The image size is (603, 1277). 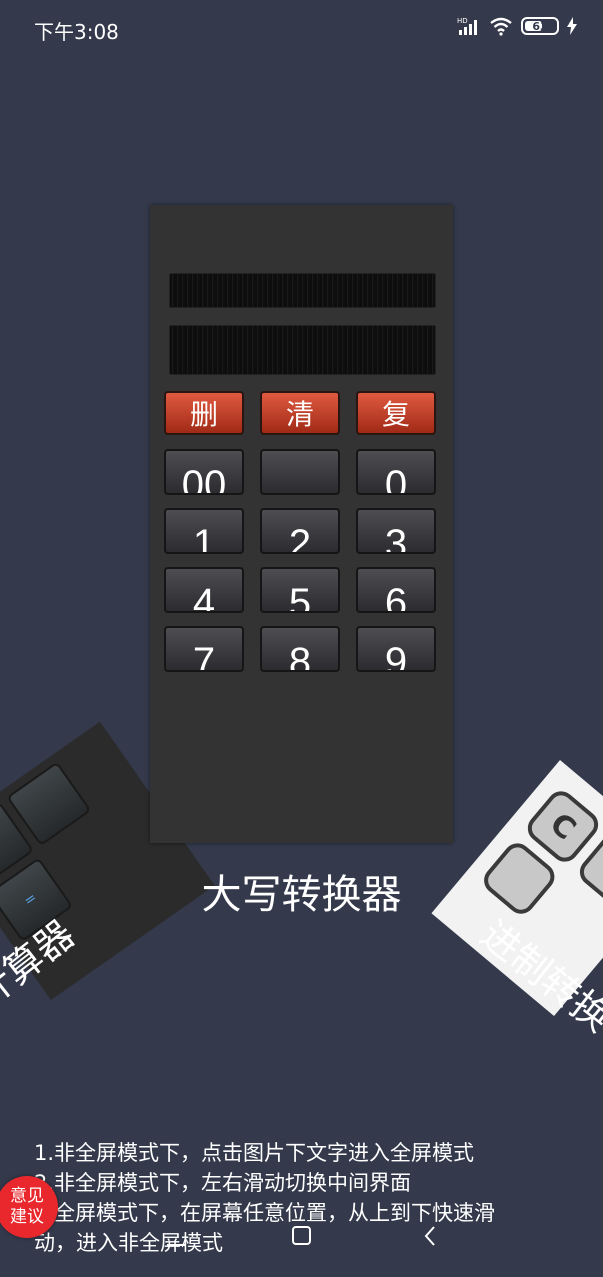 What do you see at coordinates (27, 1196) in the screenshot?
I see `feedback-label-line1: 意见` at bounding box center [27, 1196].